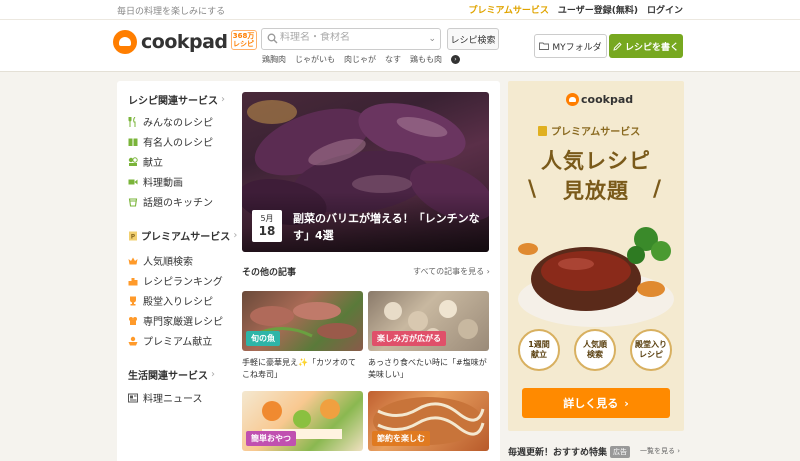 Image resolution: width=800 pixels, height=461 pixels. Describe the element at coordinates (182, 235) in the screenshot. I see `premium-services-heading: P プレミアムサービス ›` at that location.